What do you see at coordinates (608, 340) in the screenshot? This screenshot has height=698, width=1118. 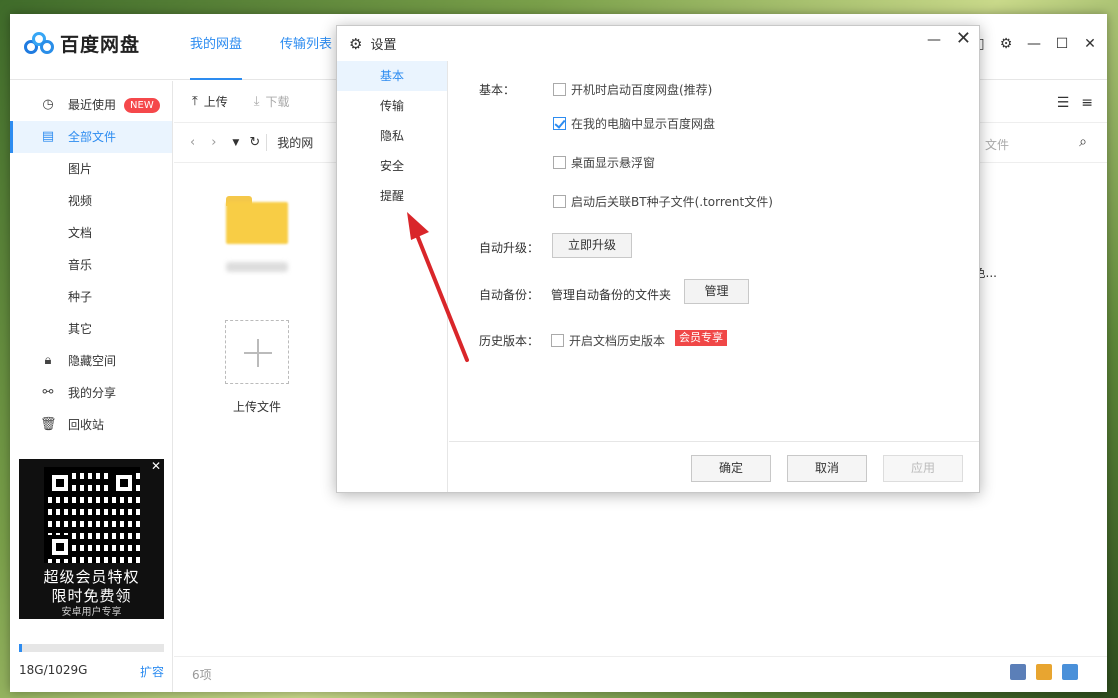 I see `option-history-version: 开启文档历史版本` at bounding box center [608, 340].